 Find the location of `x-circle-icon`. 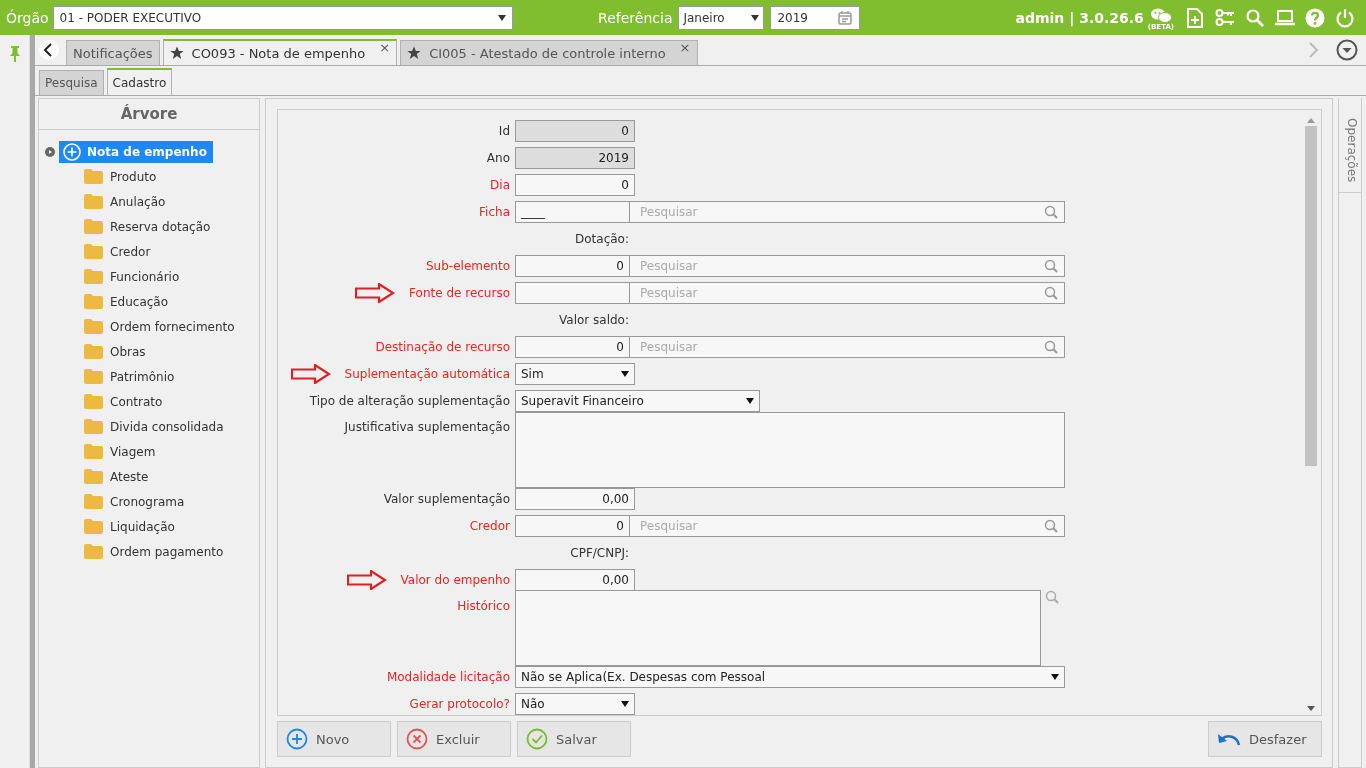

x-circle-icon is located at coordinates (417, 739).